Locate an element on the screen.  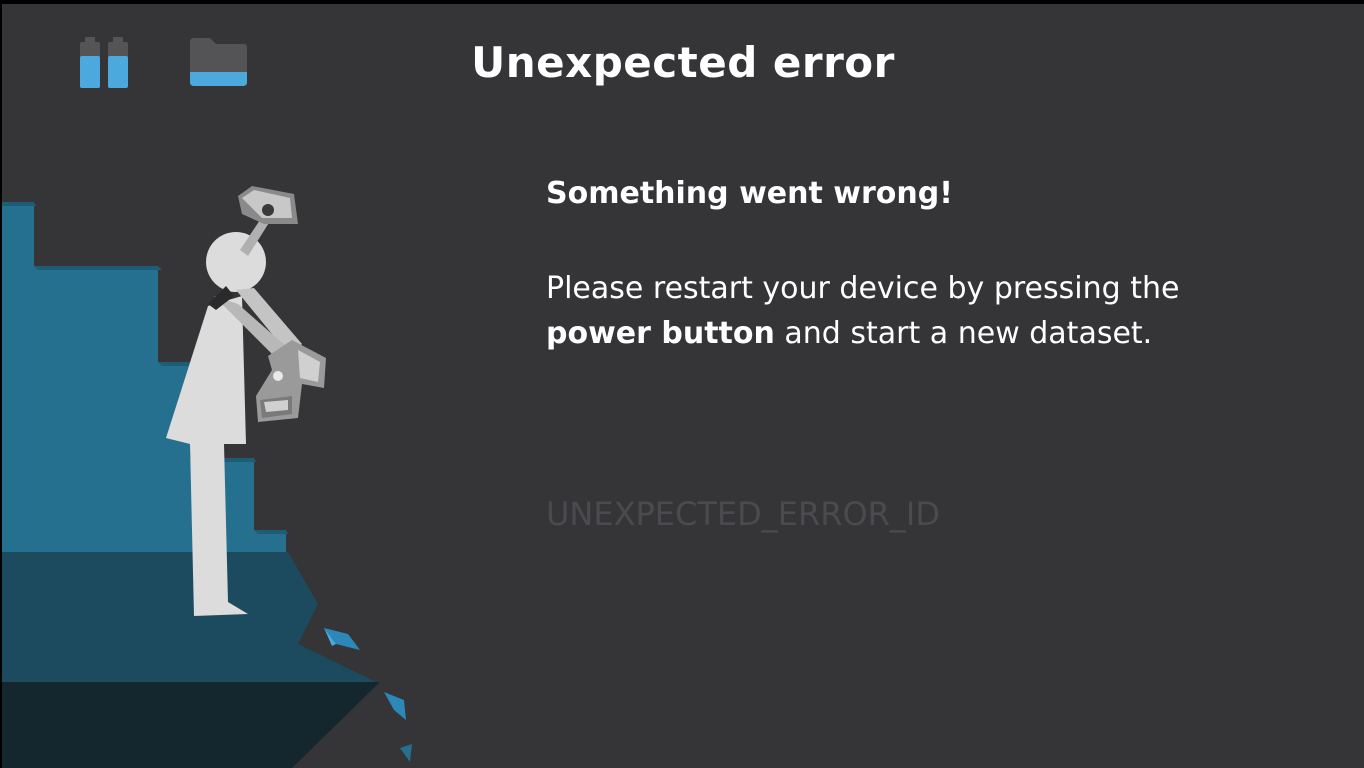
instructions-line-2: and start a new dataset. is located at coordinates (963, 333).